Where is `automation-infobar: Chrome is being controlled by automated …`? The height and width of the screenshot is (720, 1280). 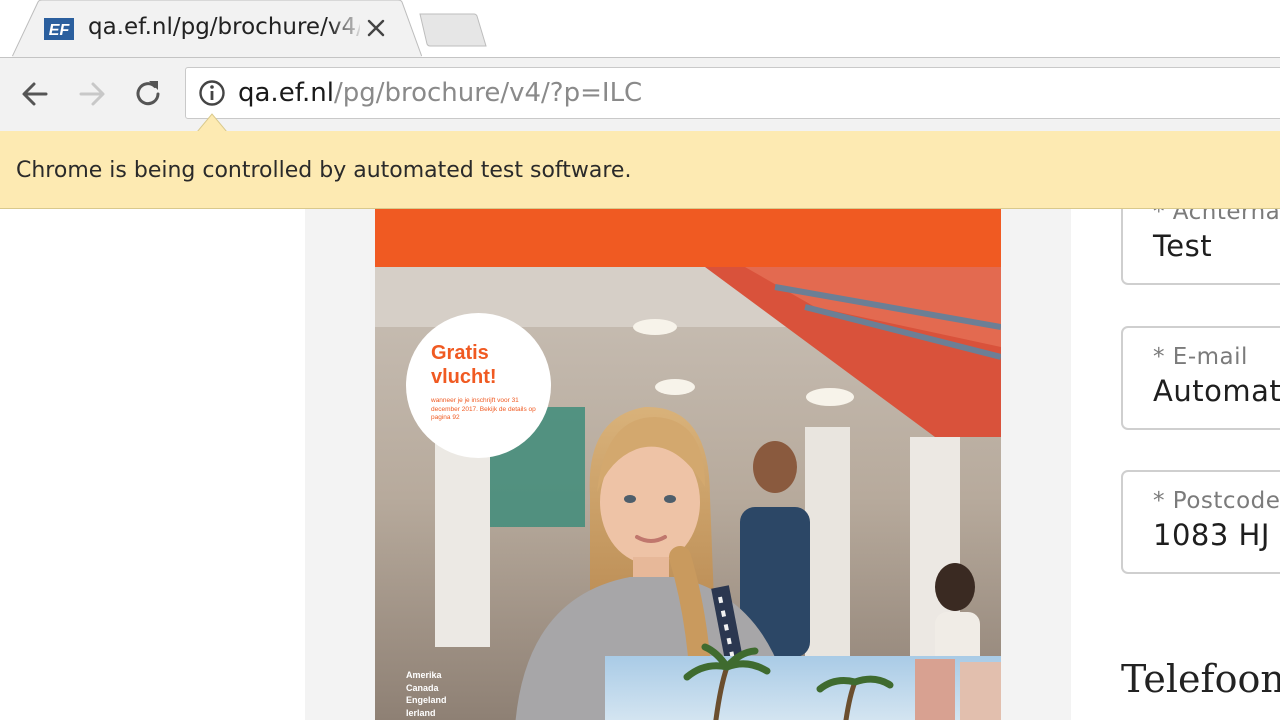 automation-infobar: Chrome is being controlled by automated … is located at coordinates (640, 170).